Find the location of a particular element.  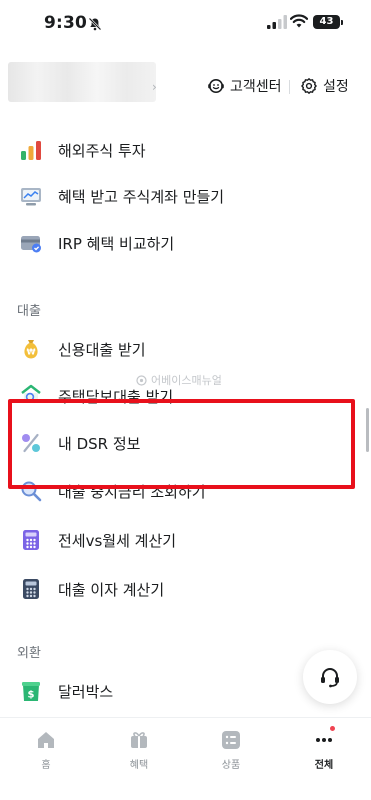

wifi-icon is located at coordinates (299, 21).